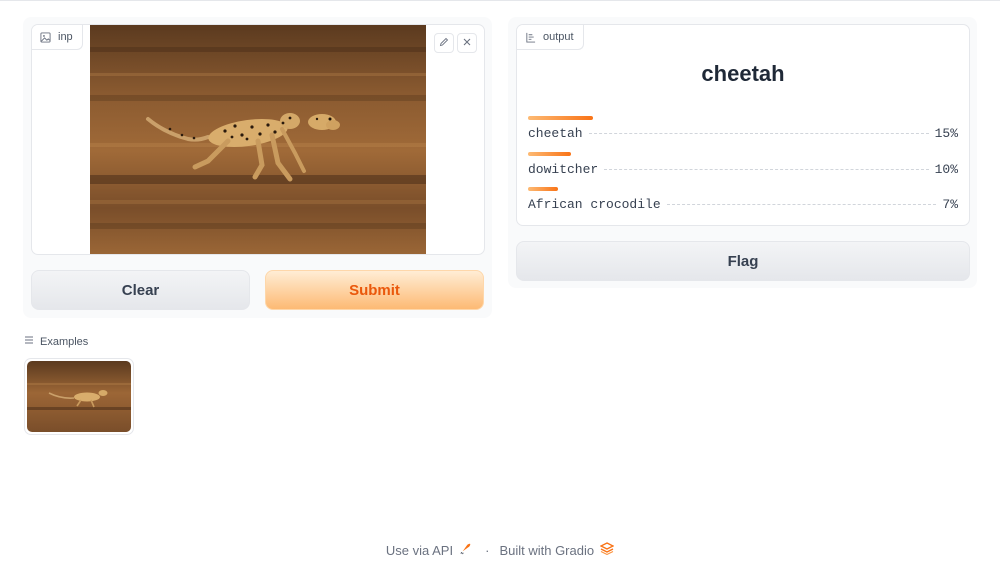  What do you see at coordinates (563, 169) in the screenshot?
I see `confidence-label: dowitcher` at bounding box center [563, 169].